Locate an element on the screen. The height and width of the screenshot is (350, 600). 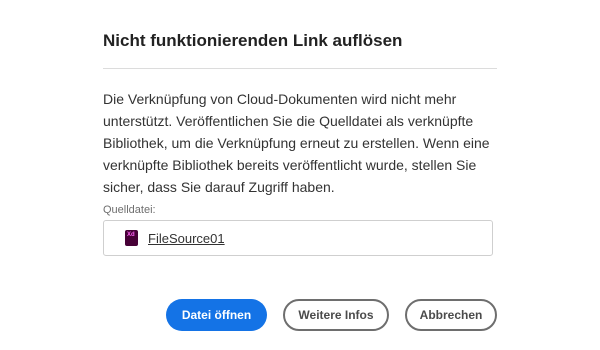
more-info-button: Weitere Infos is located at coordinates (336, 315).